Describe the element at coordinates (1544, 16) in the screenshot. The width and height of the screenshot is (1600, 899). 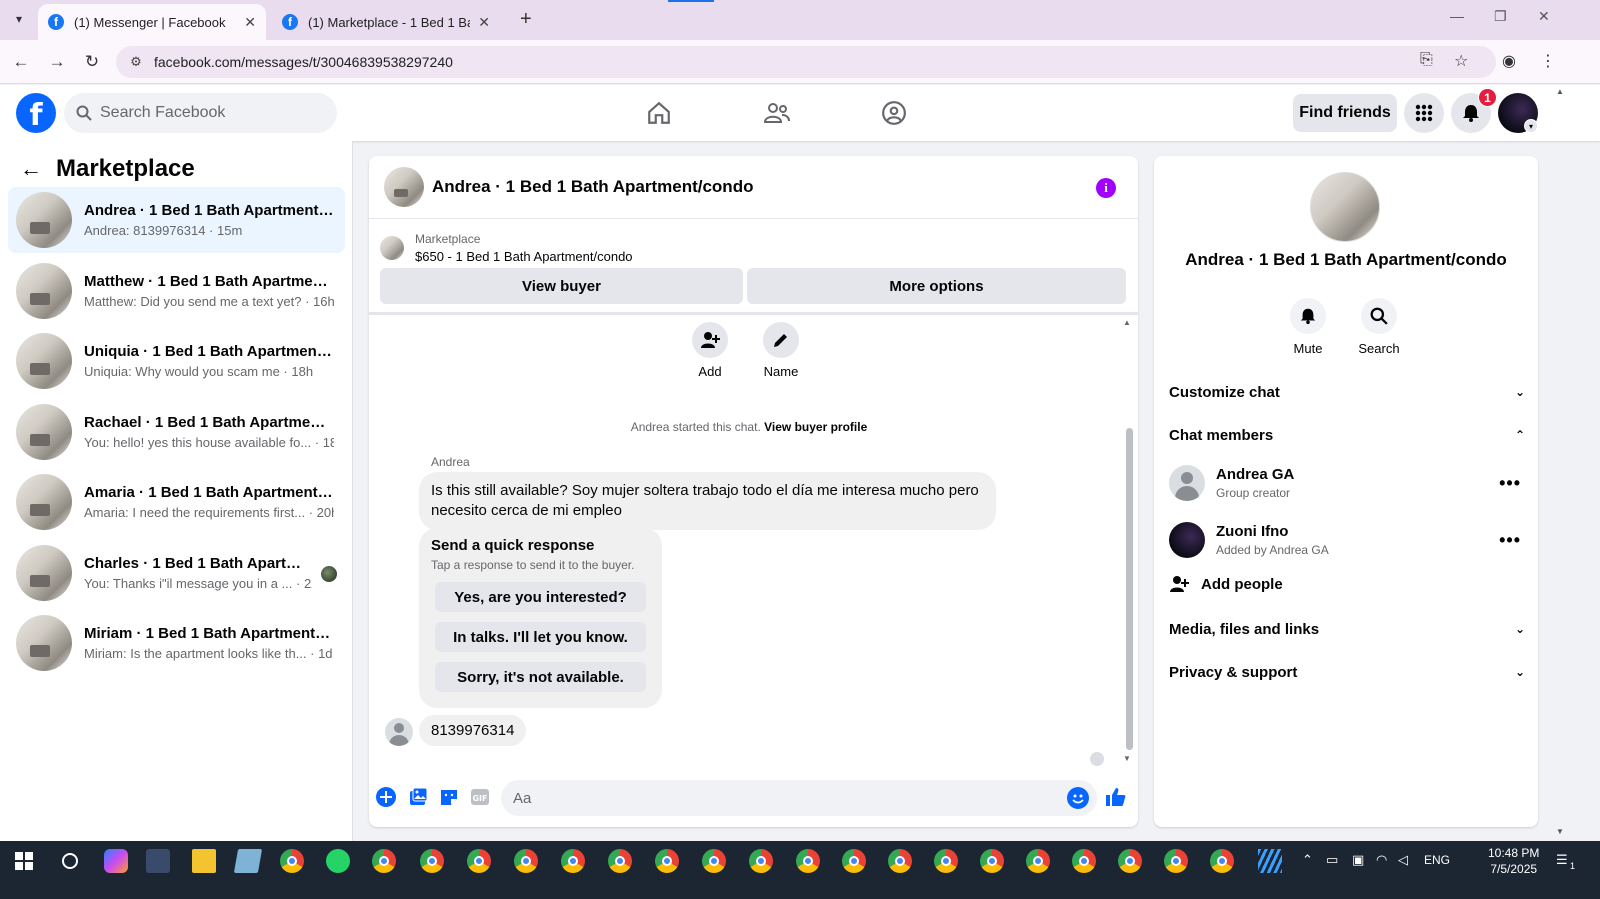
I see `close-window-icon: ✕` at that location.